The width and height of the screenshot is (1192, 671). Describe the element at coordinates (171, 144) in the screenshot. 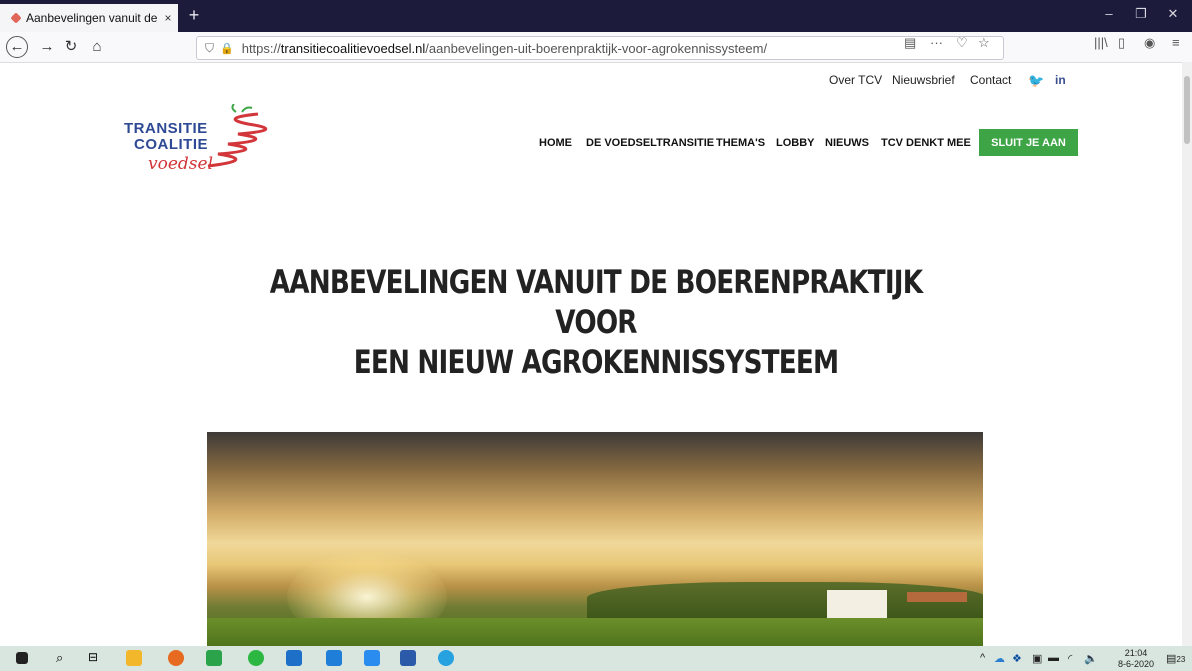

I see `logo-line-coalitie: COALITIE` at that location.